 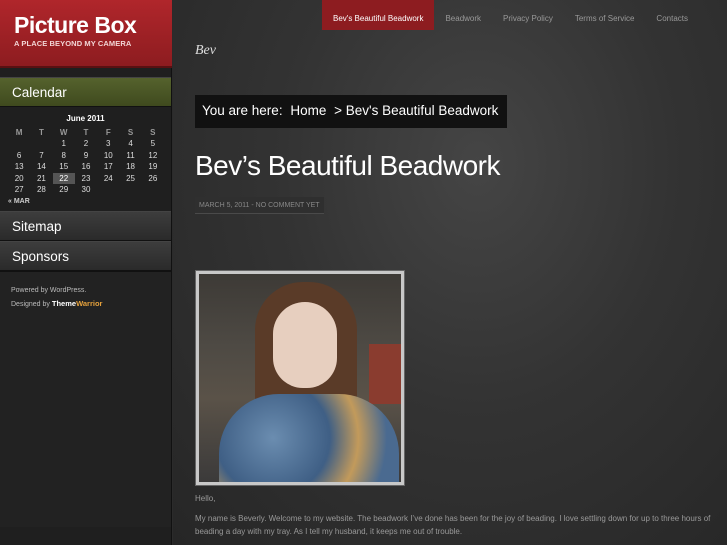 I want to click on breadcrumb-prefix: You are here:, so click(x=242, y=110).